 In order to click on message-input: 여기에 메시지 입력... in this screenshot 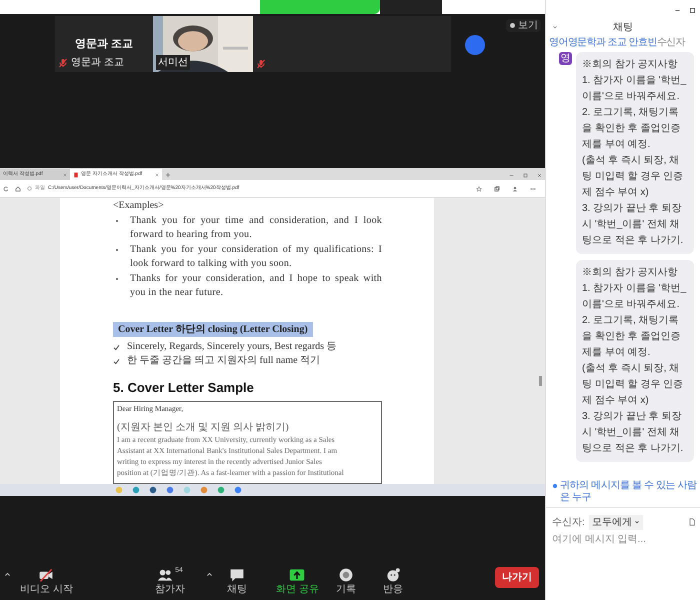, I will do `click(623, 539)`.